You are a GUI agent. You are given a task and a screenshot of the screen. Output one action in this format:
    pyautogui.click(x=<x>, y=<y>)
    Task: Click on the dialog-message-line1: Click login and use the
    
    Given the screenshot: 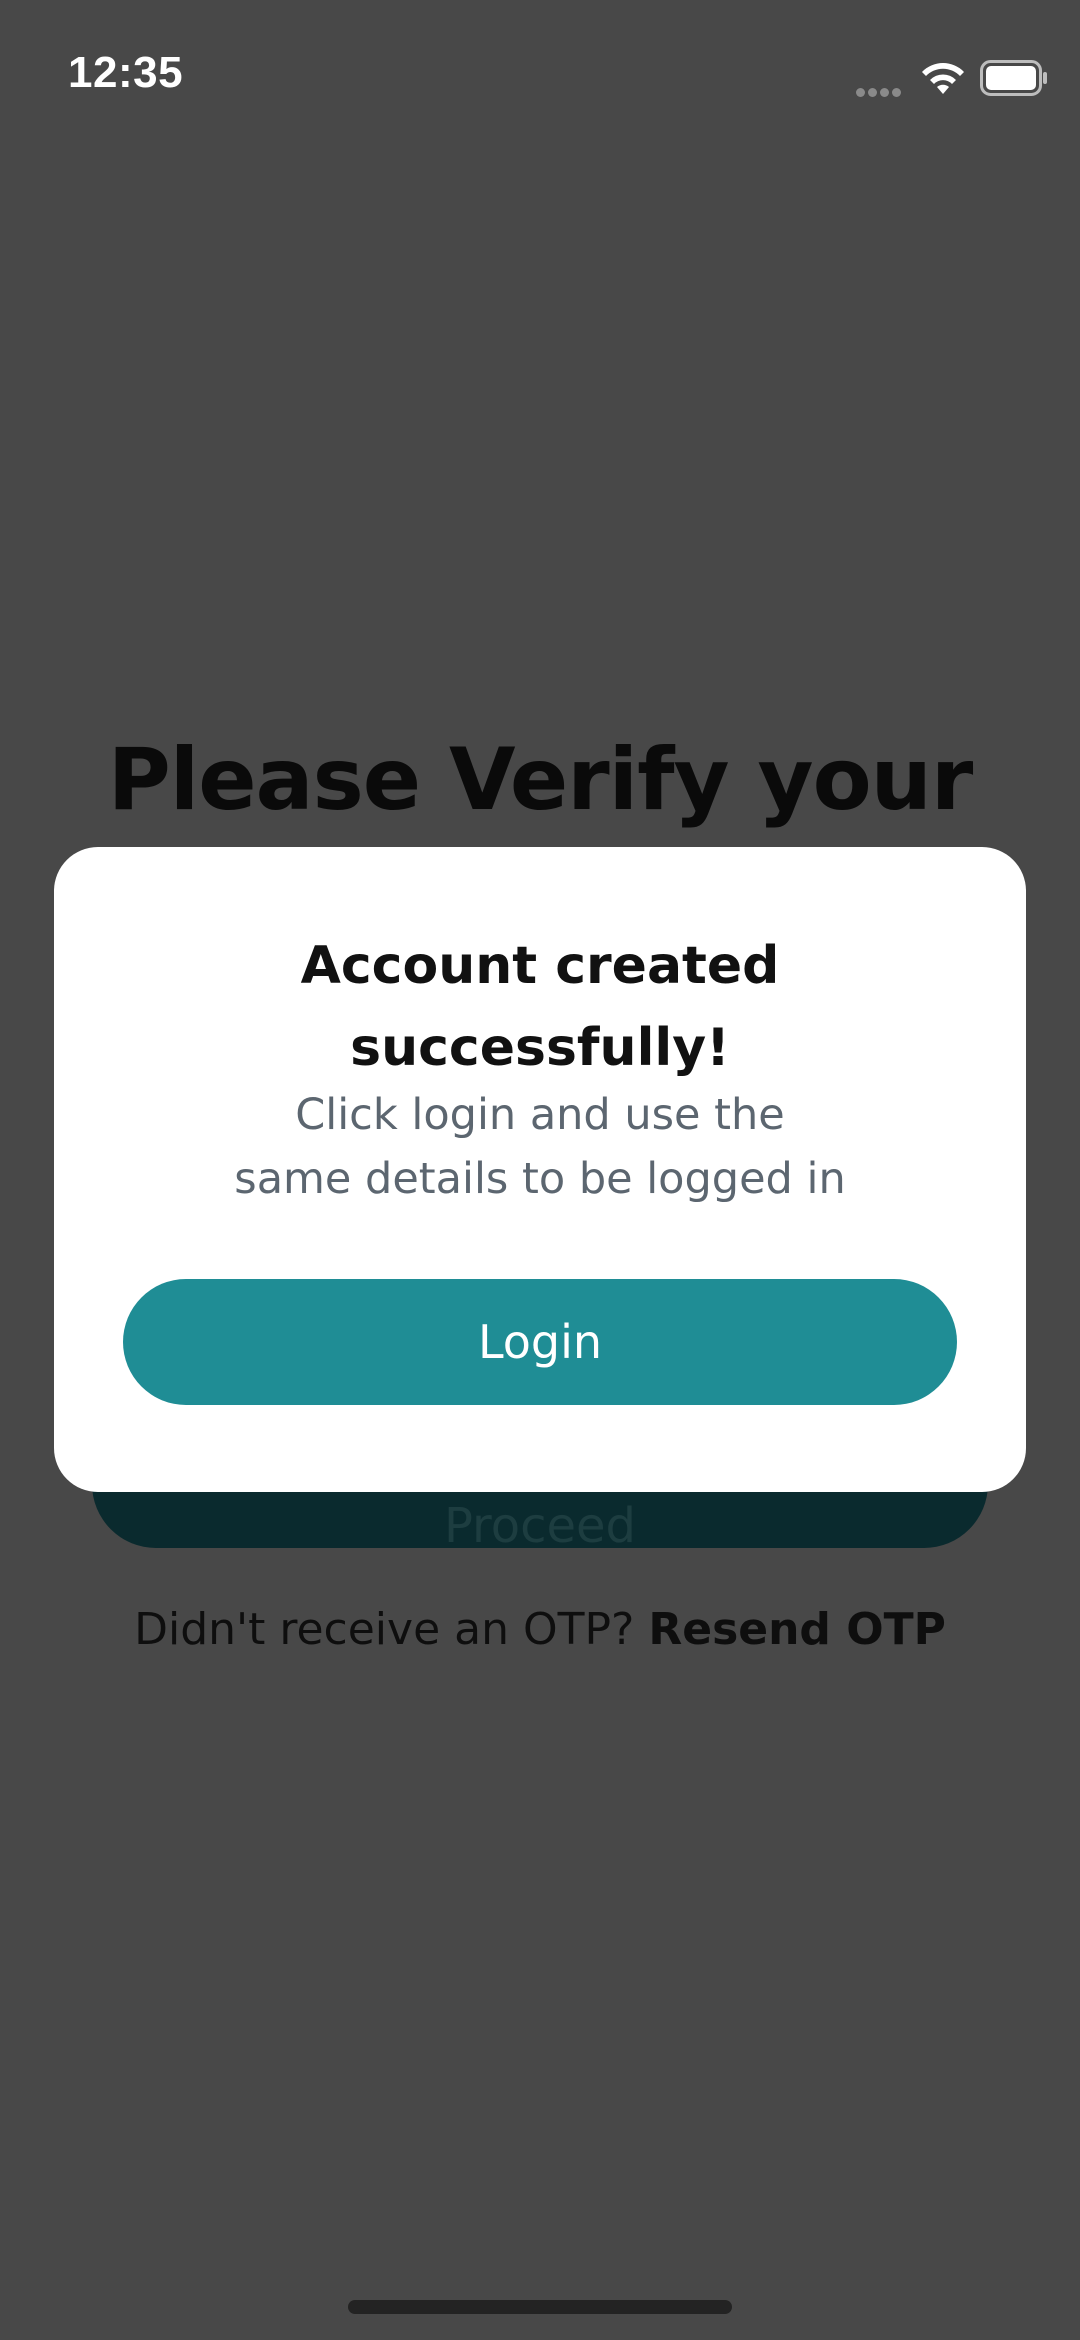 What is the action you would take?
    pyautogui.click(x=540, y=1115)
    